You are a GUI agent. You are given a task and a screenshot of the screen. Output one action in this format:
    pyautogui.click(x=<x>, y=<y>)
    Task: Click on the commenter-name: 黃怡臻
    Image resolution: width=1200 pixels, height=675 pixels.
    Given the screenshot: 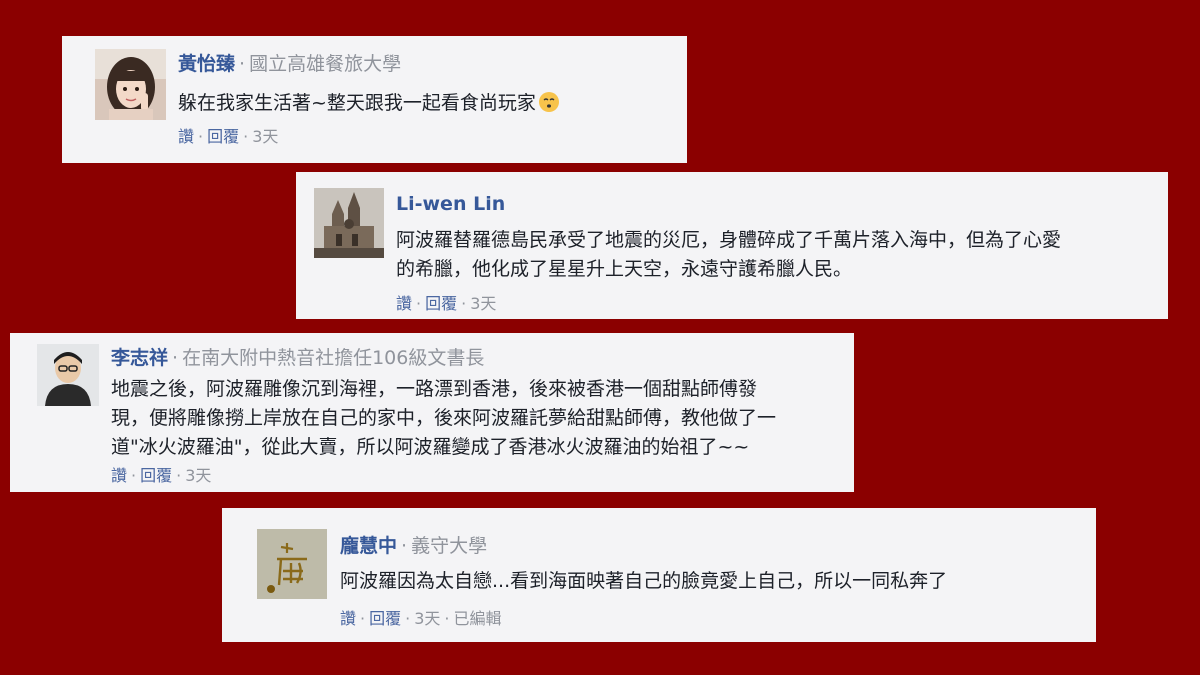 What is the action you would take?
    pyautogui.click(x=206, y=64)
    